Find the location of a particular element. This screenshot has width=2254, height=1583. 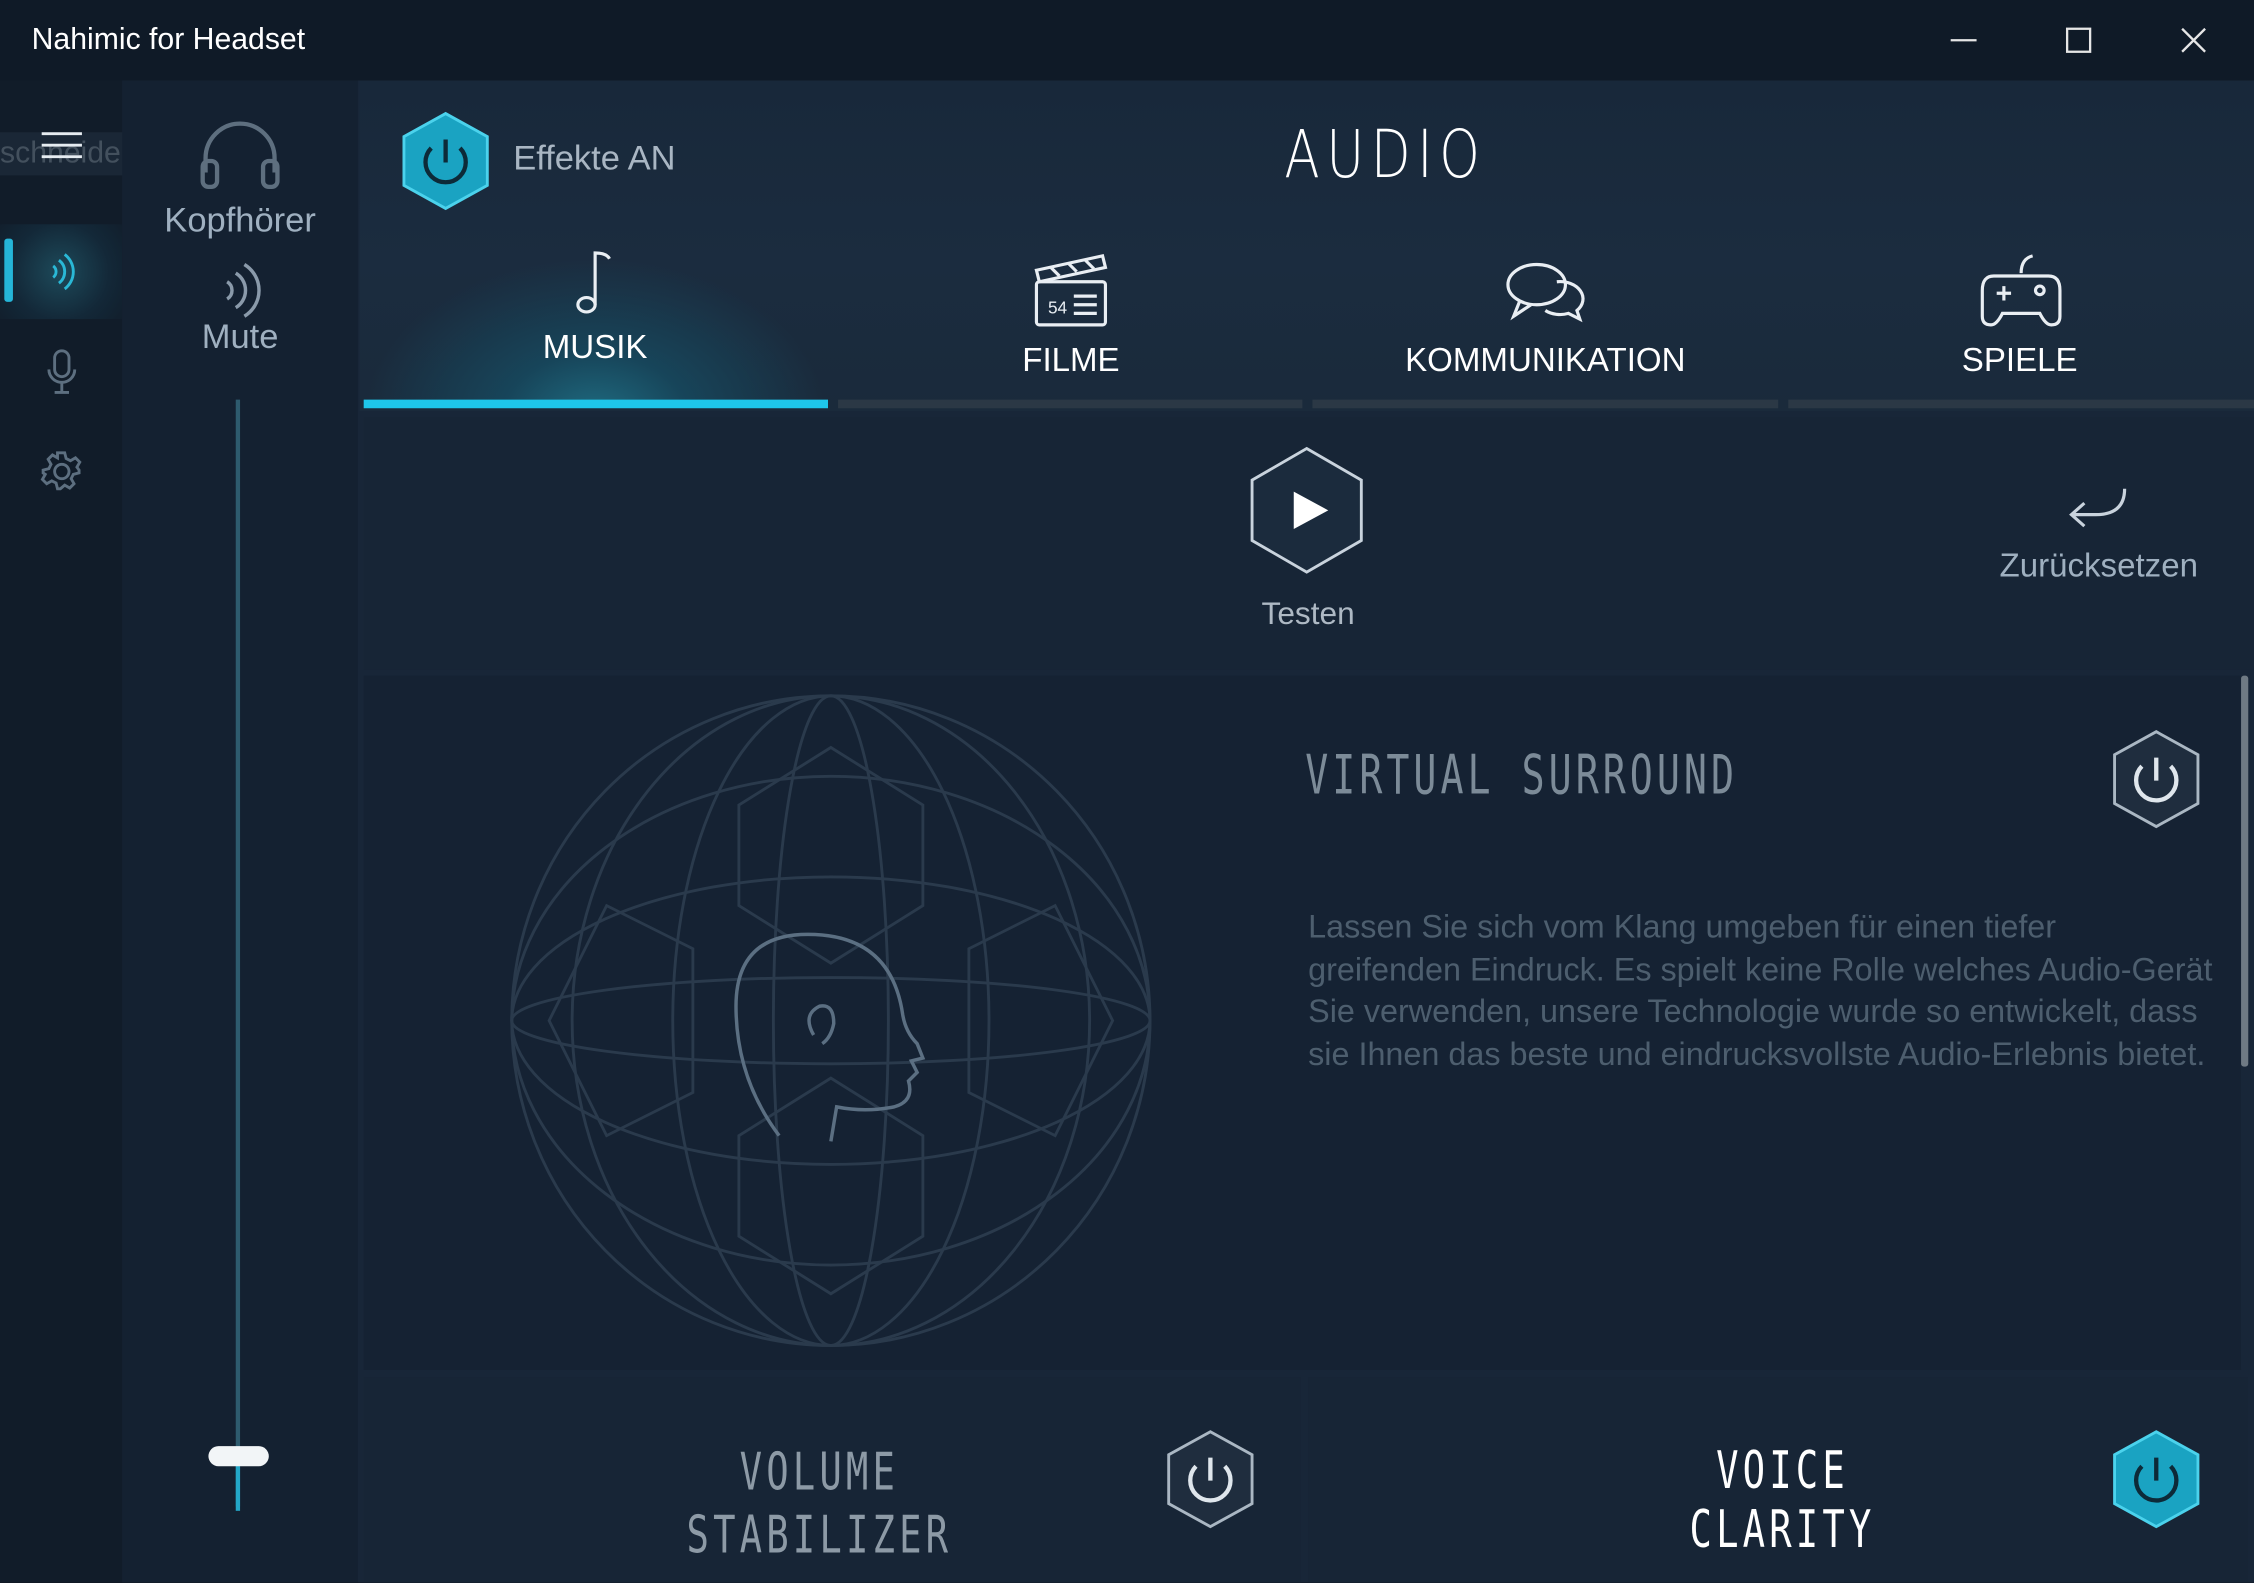

page-title: AUDIO is located at coordinates (1385, 154).